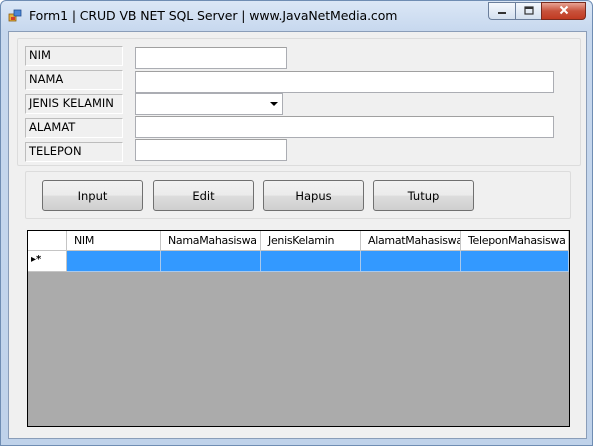 The width and height of the screenshot is (593, 446). I want to click on app-icon, so click(15, 16).